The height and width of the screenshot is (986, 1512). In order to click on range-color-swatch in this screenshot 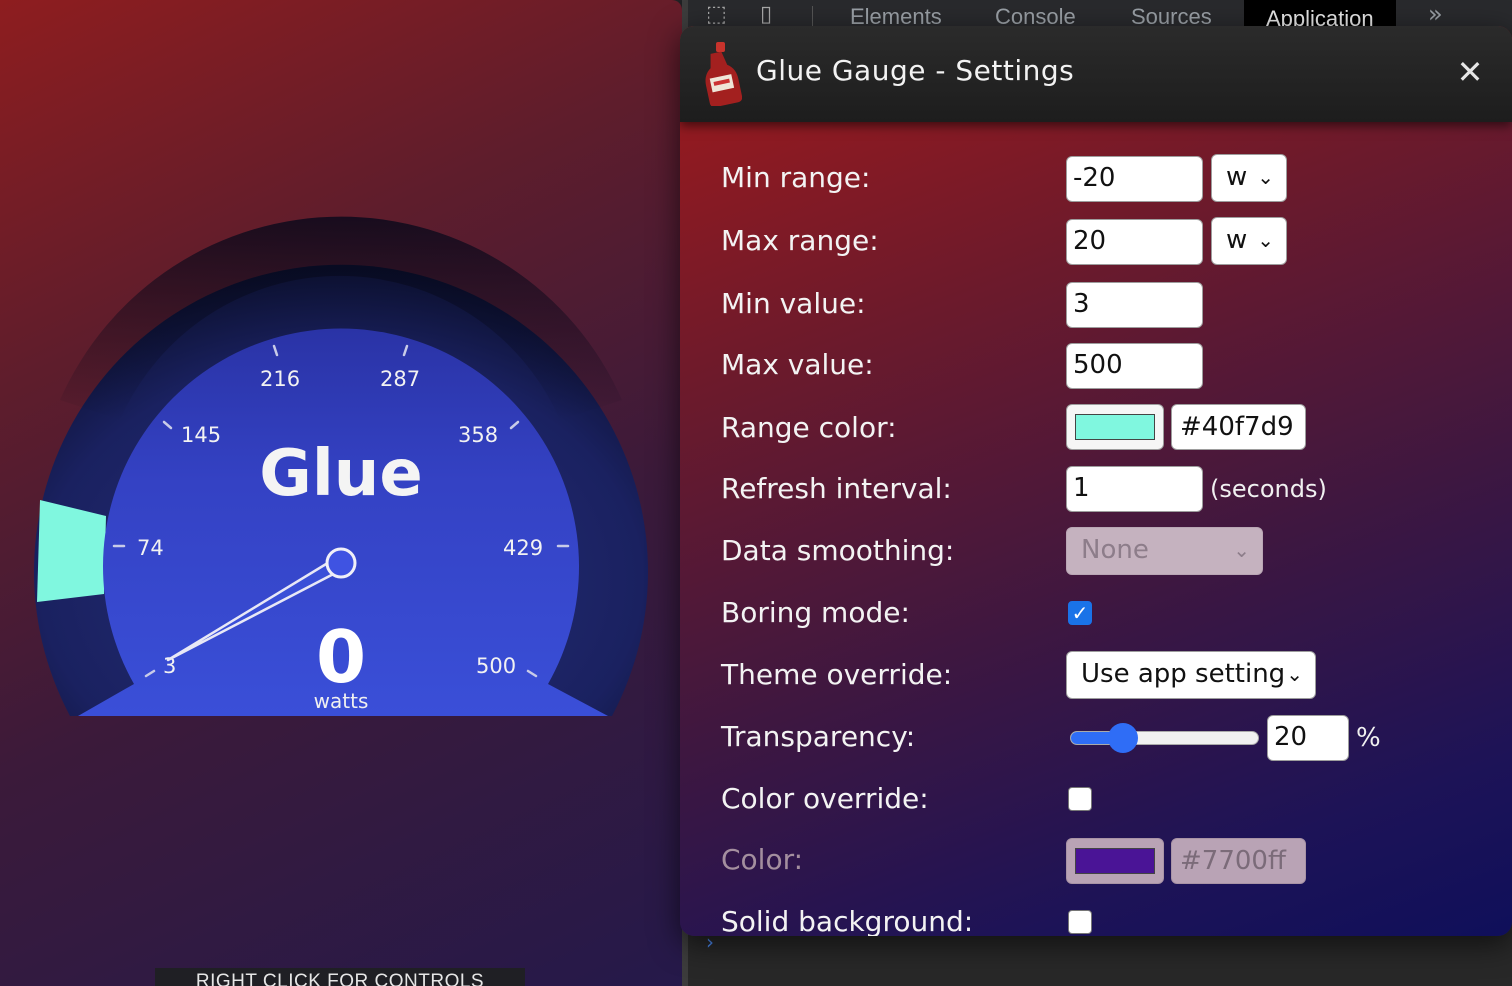, I will do `click(1115, 427)`.